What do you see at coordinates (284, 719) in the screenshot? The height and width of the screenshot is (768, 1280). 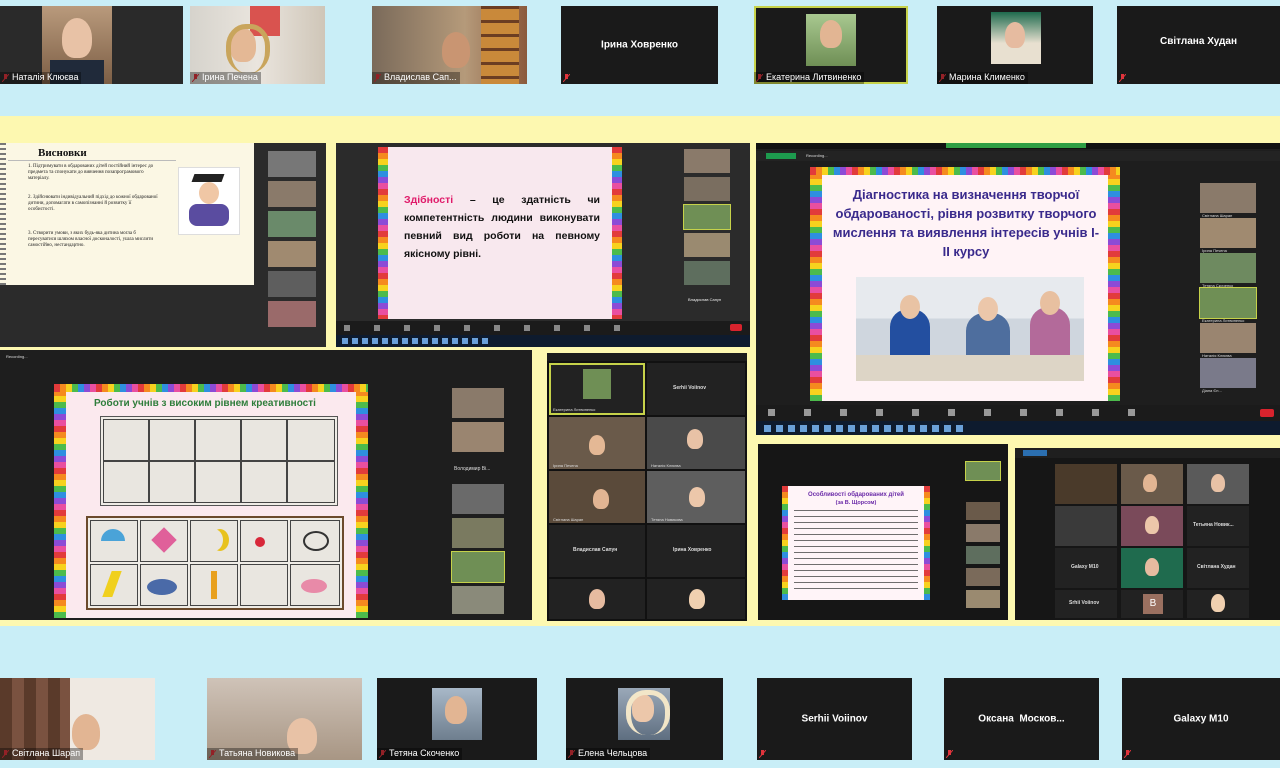 I see `participant-tile: Татьяна Новикова` at bounding box center [284, 719].